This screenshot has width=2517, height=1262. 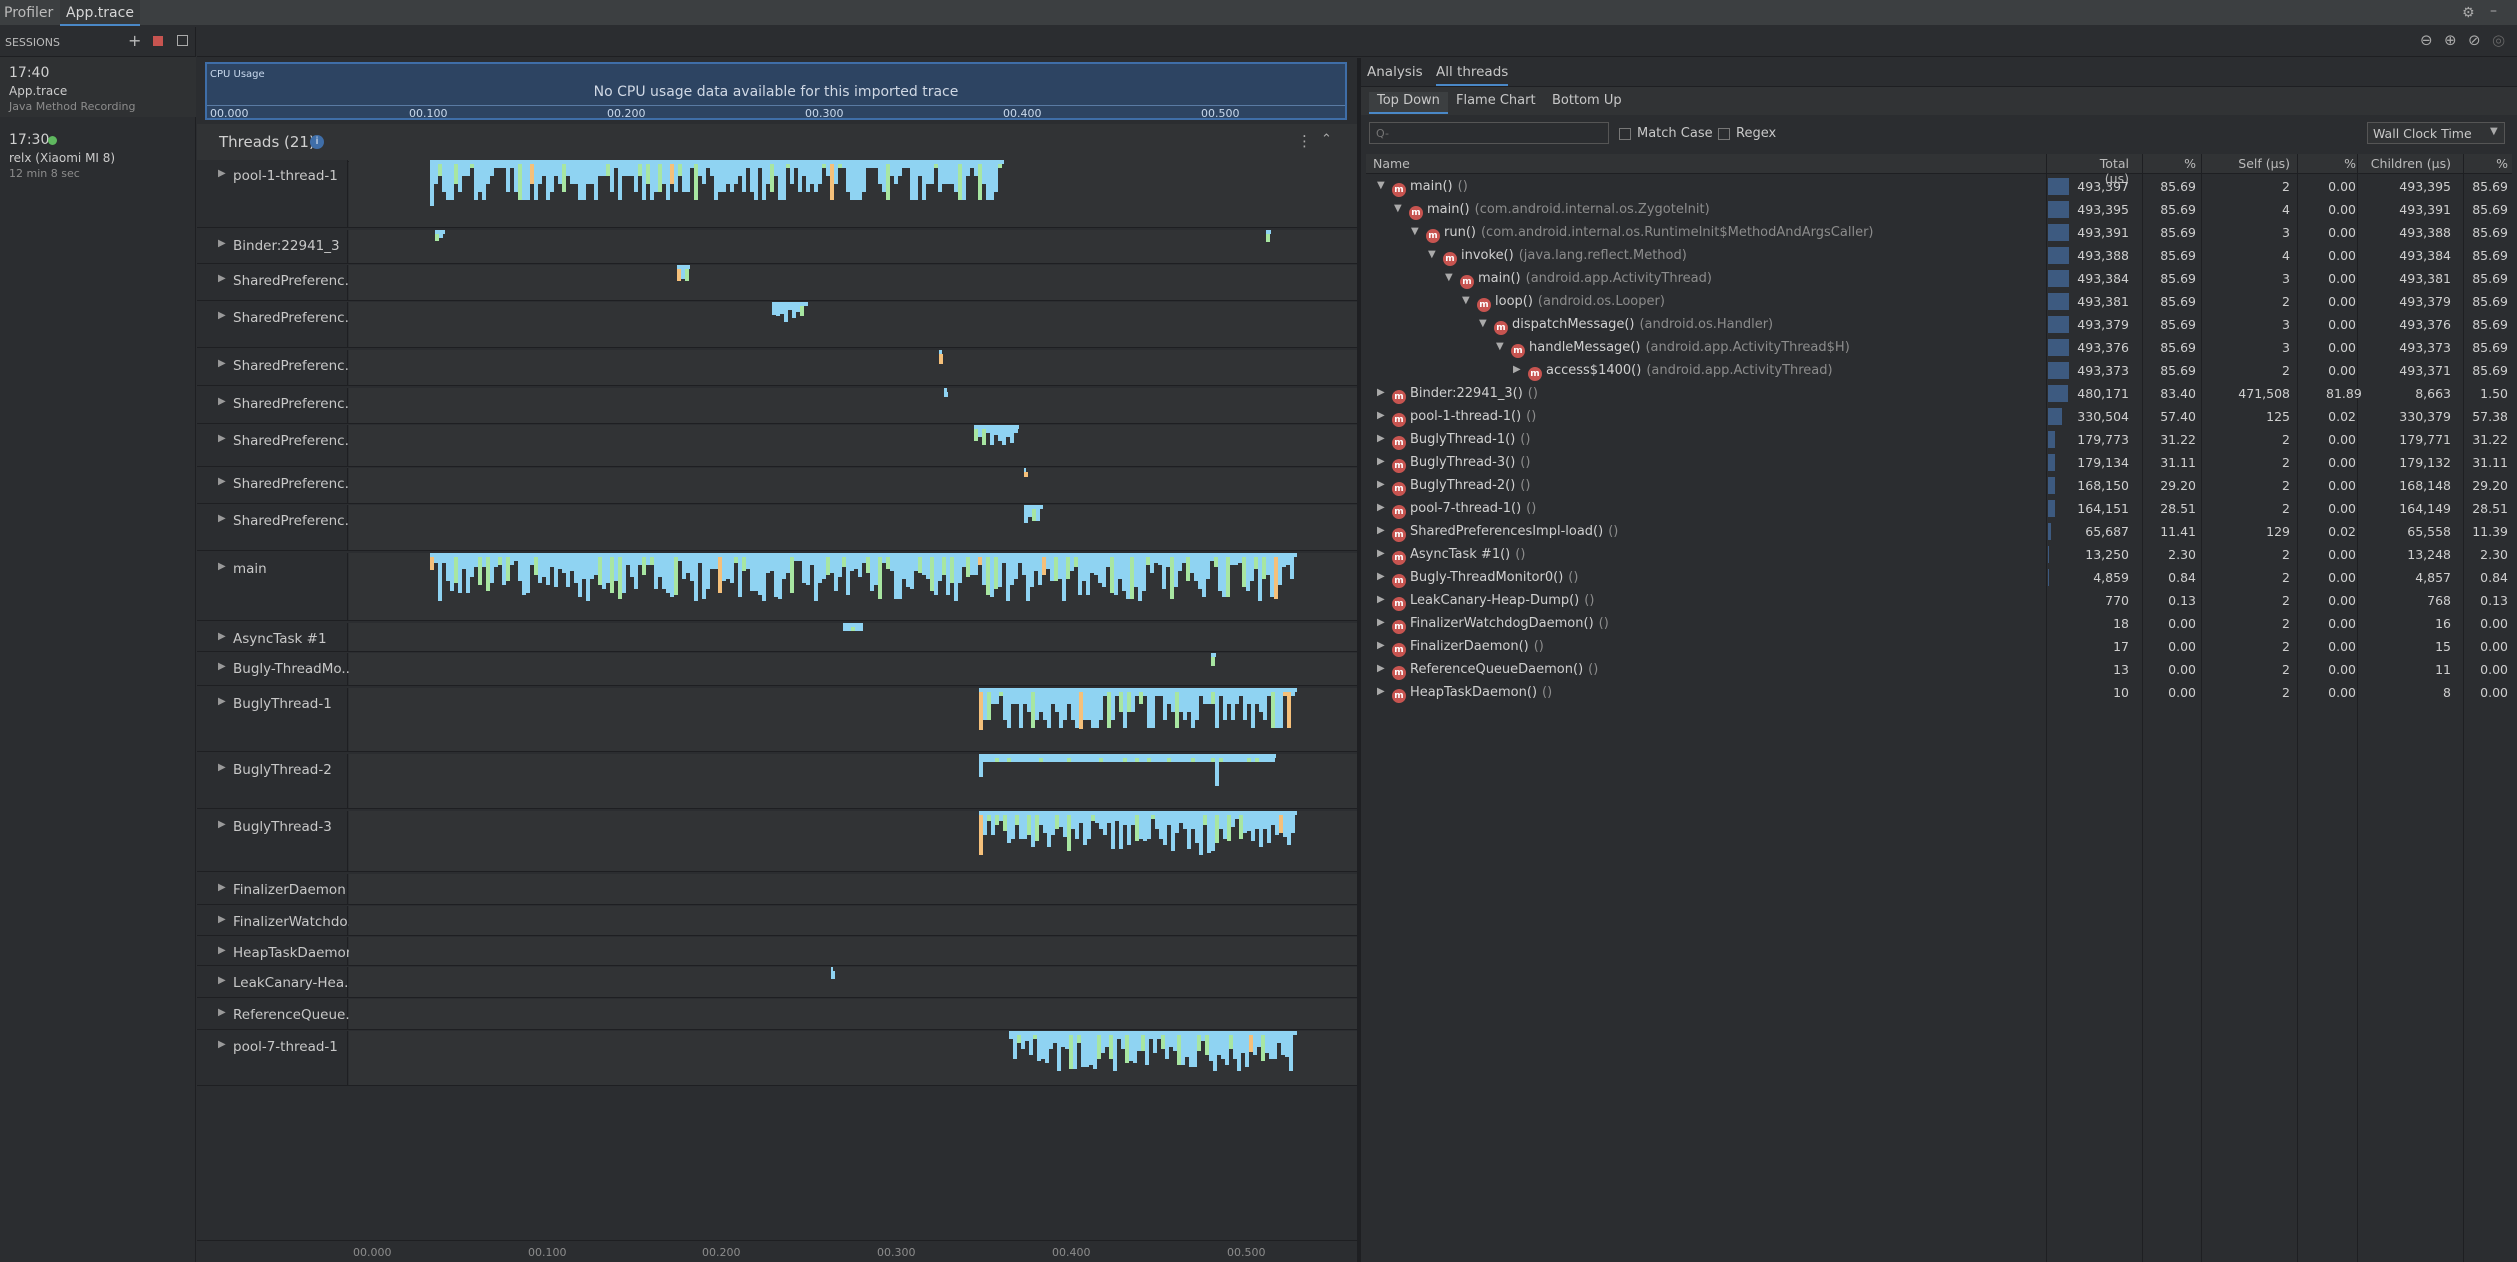 What do you see at coordinates (777, 194) in the screenshot?
I see `thread-row: ▶ pool-1-thread-1` at bounding box center [777, 194].